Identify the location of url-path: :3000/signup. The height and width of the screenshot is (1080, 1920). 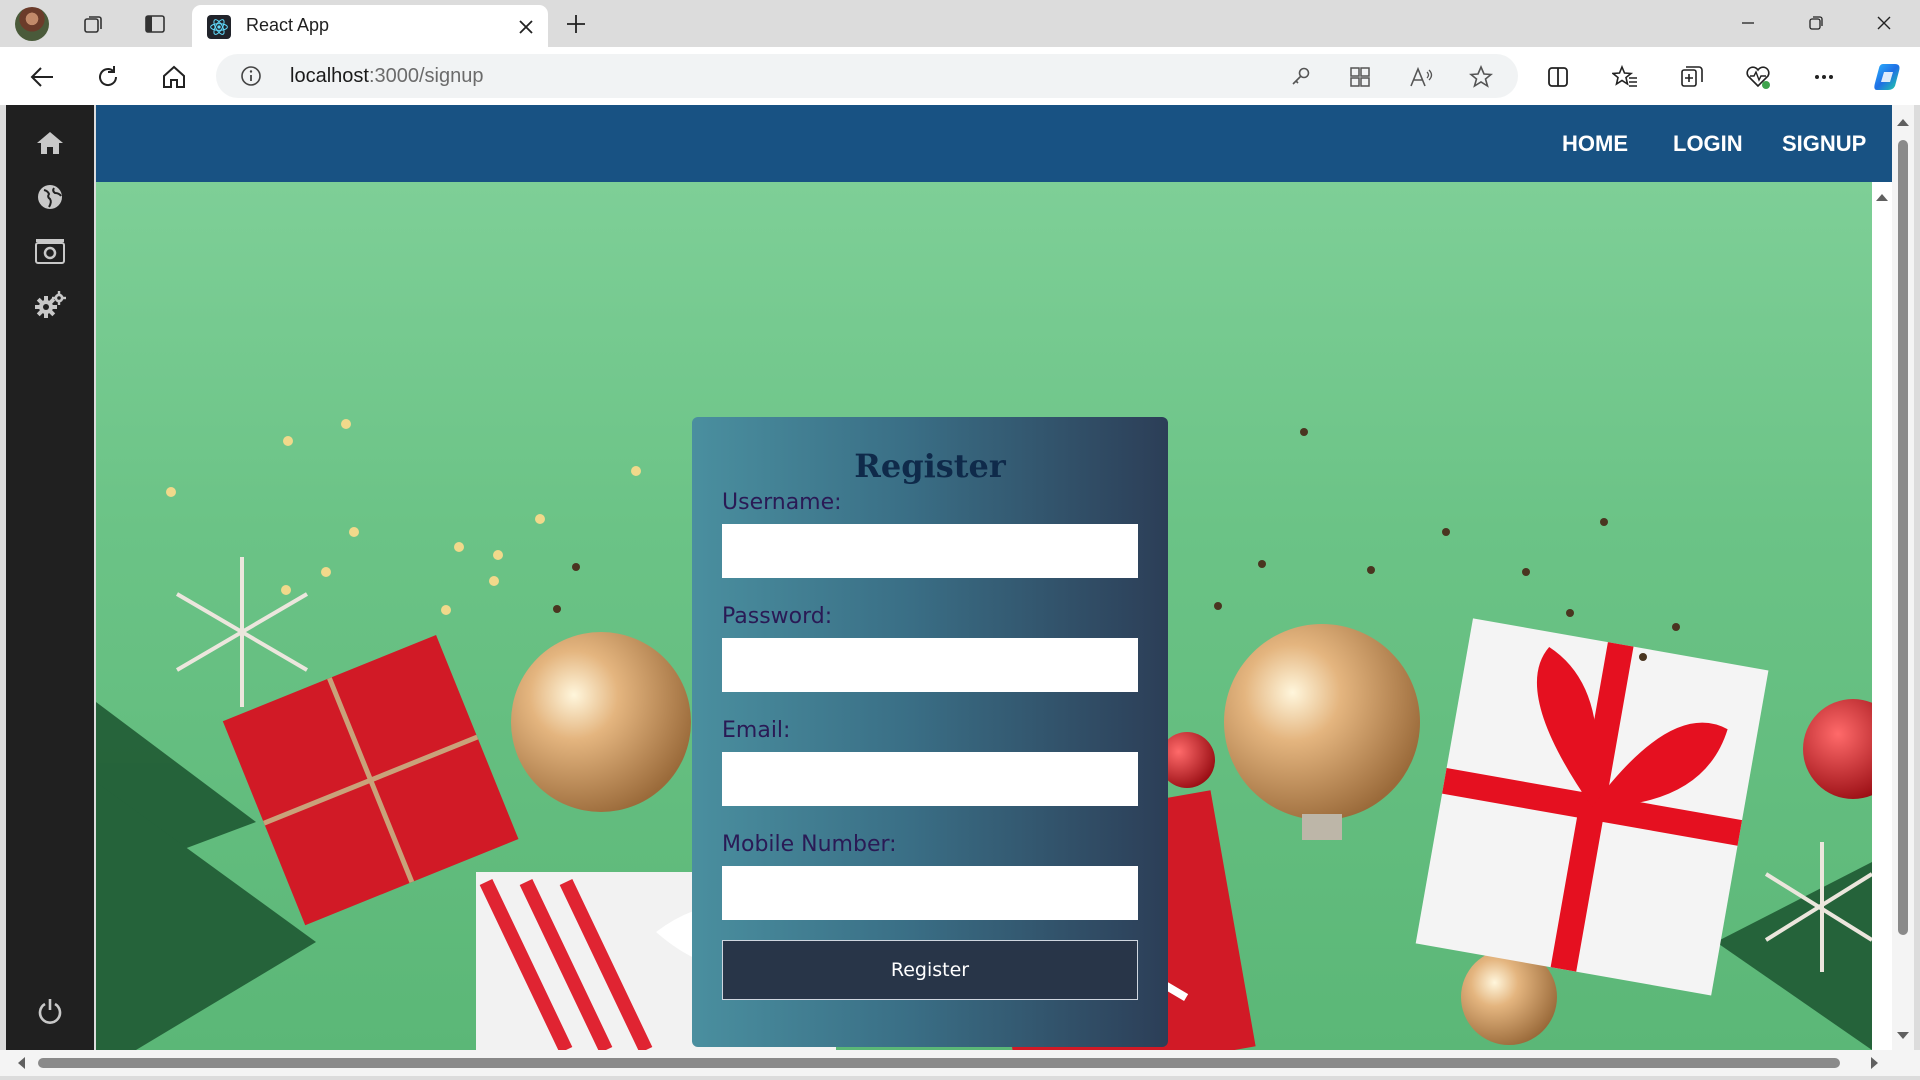
(426, 76).